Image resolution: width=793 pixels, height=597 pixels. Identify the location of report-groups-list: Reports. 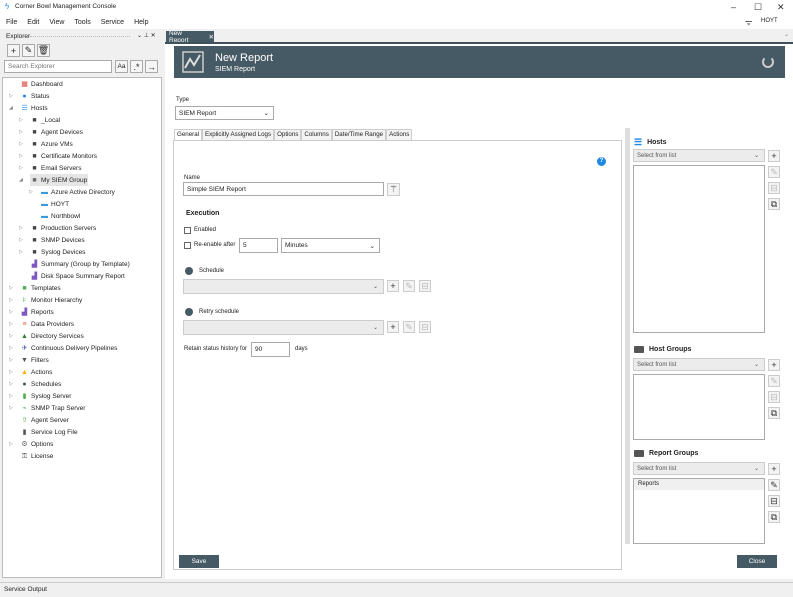
(699, 511).